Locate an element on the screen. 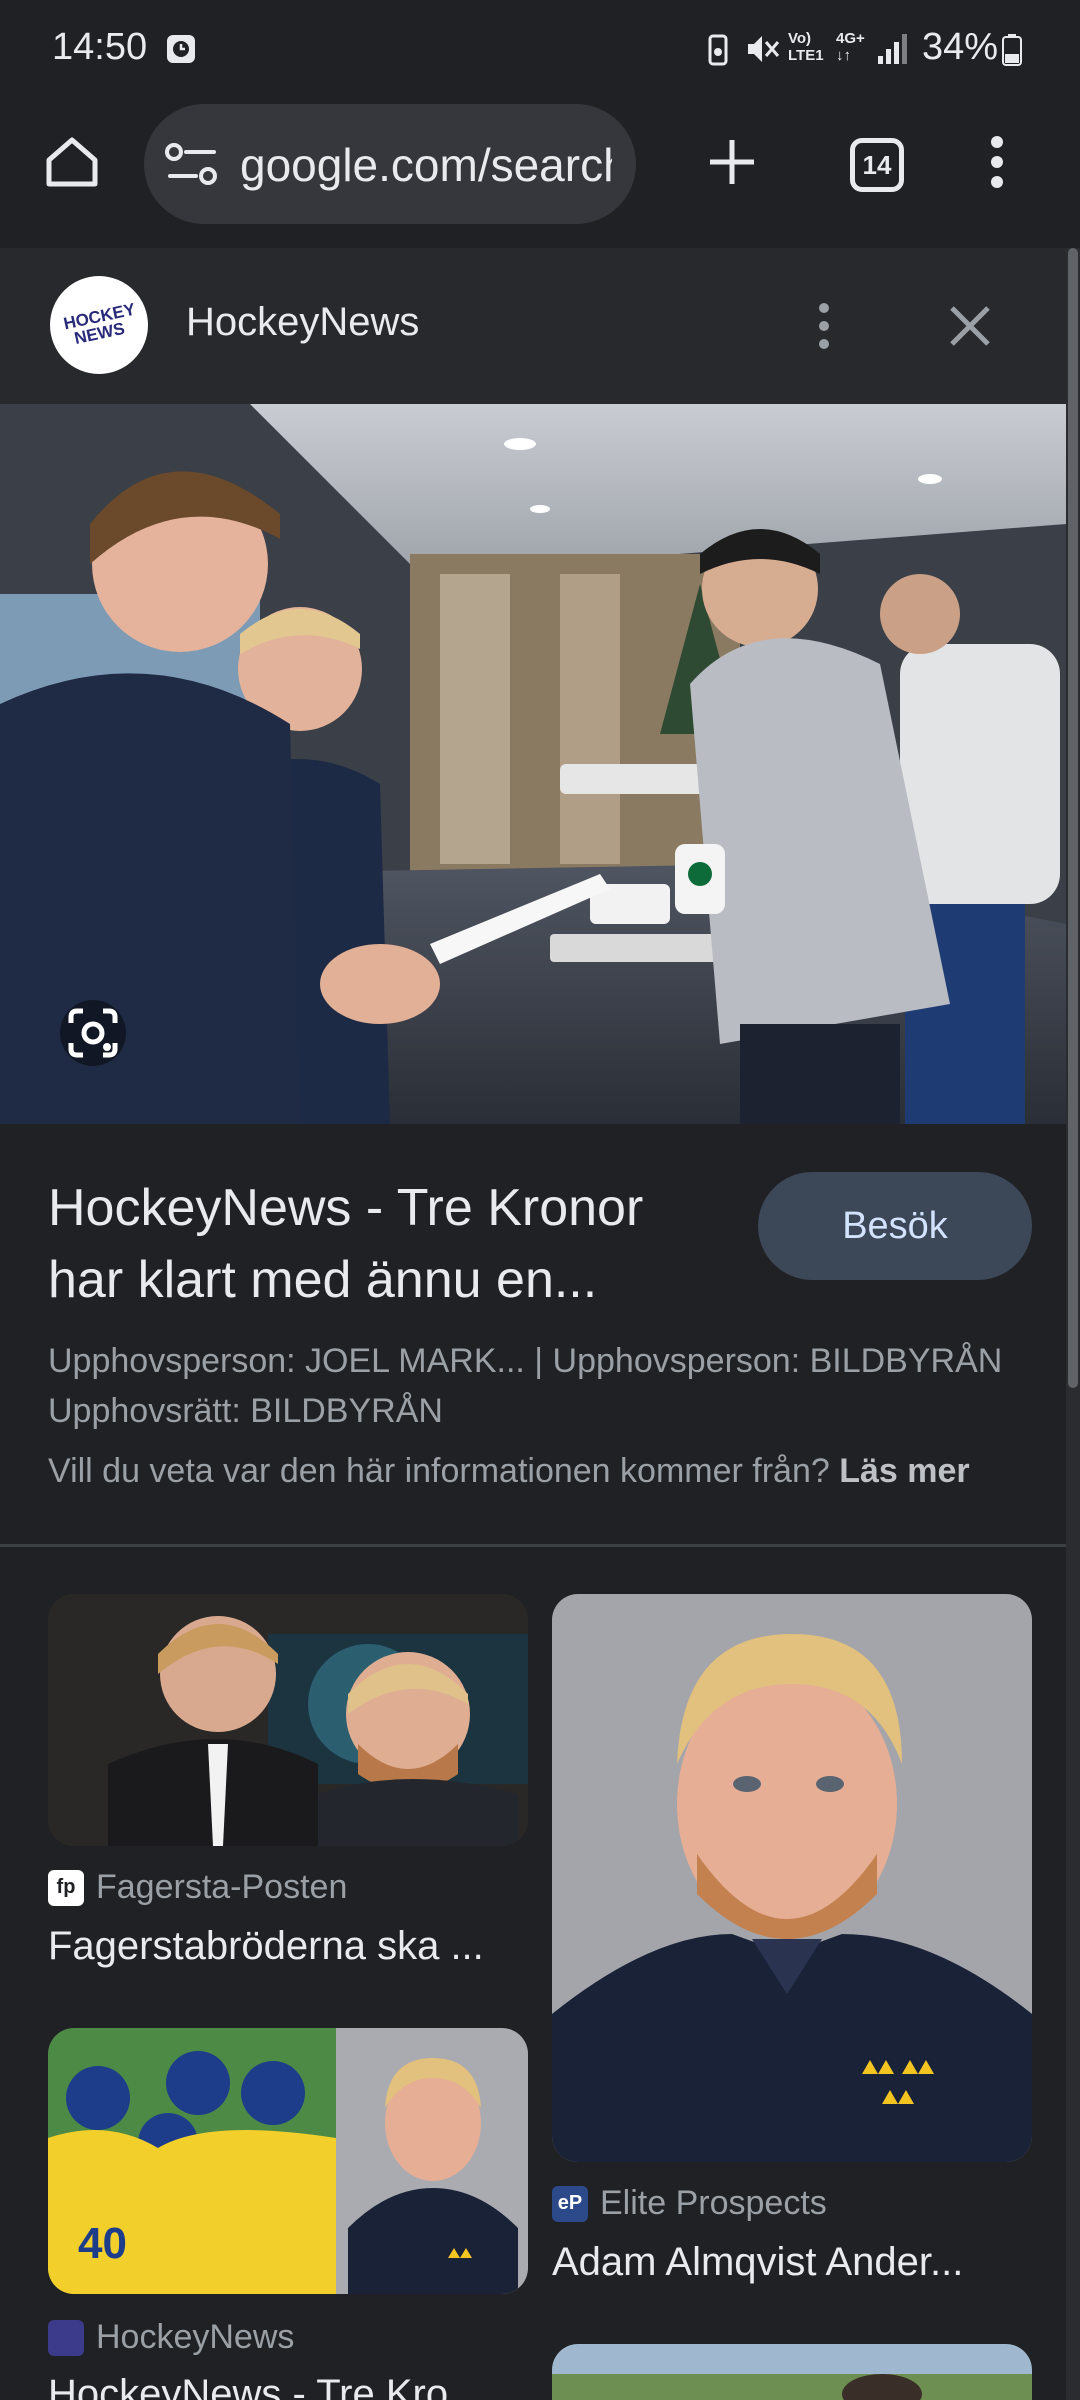 The image size is (1080, 2400). network-indicator: 4G+ ↓↑ is located at coordinates (850, 47).